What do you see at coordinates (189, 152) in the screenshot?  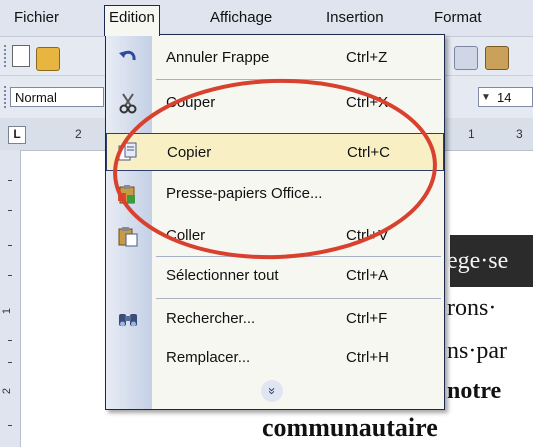 I see `menu-item-label: Copier` at bounding box center [189, 152].